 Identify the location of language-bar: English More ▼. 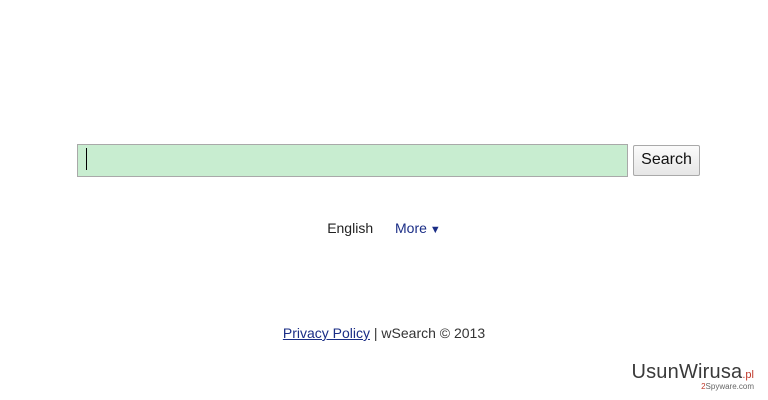
(384, 228).